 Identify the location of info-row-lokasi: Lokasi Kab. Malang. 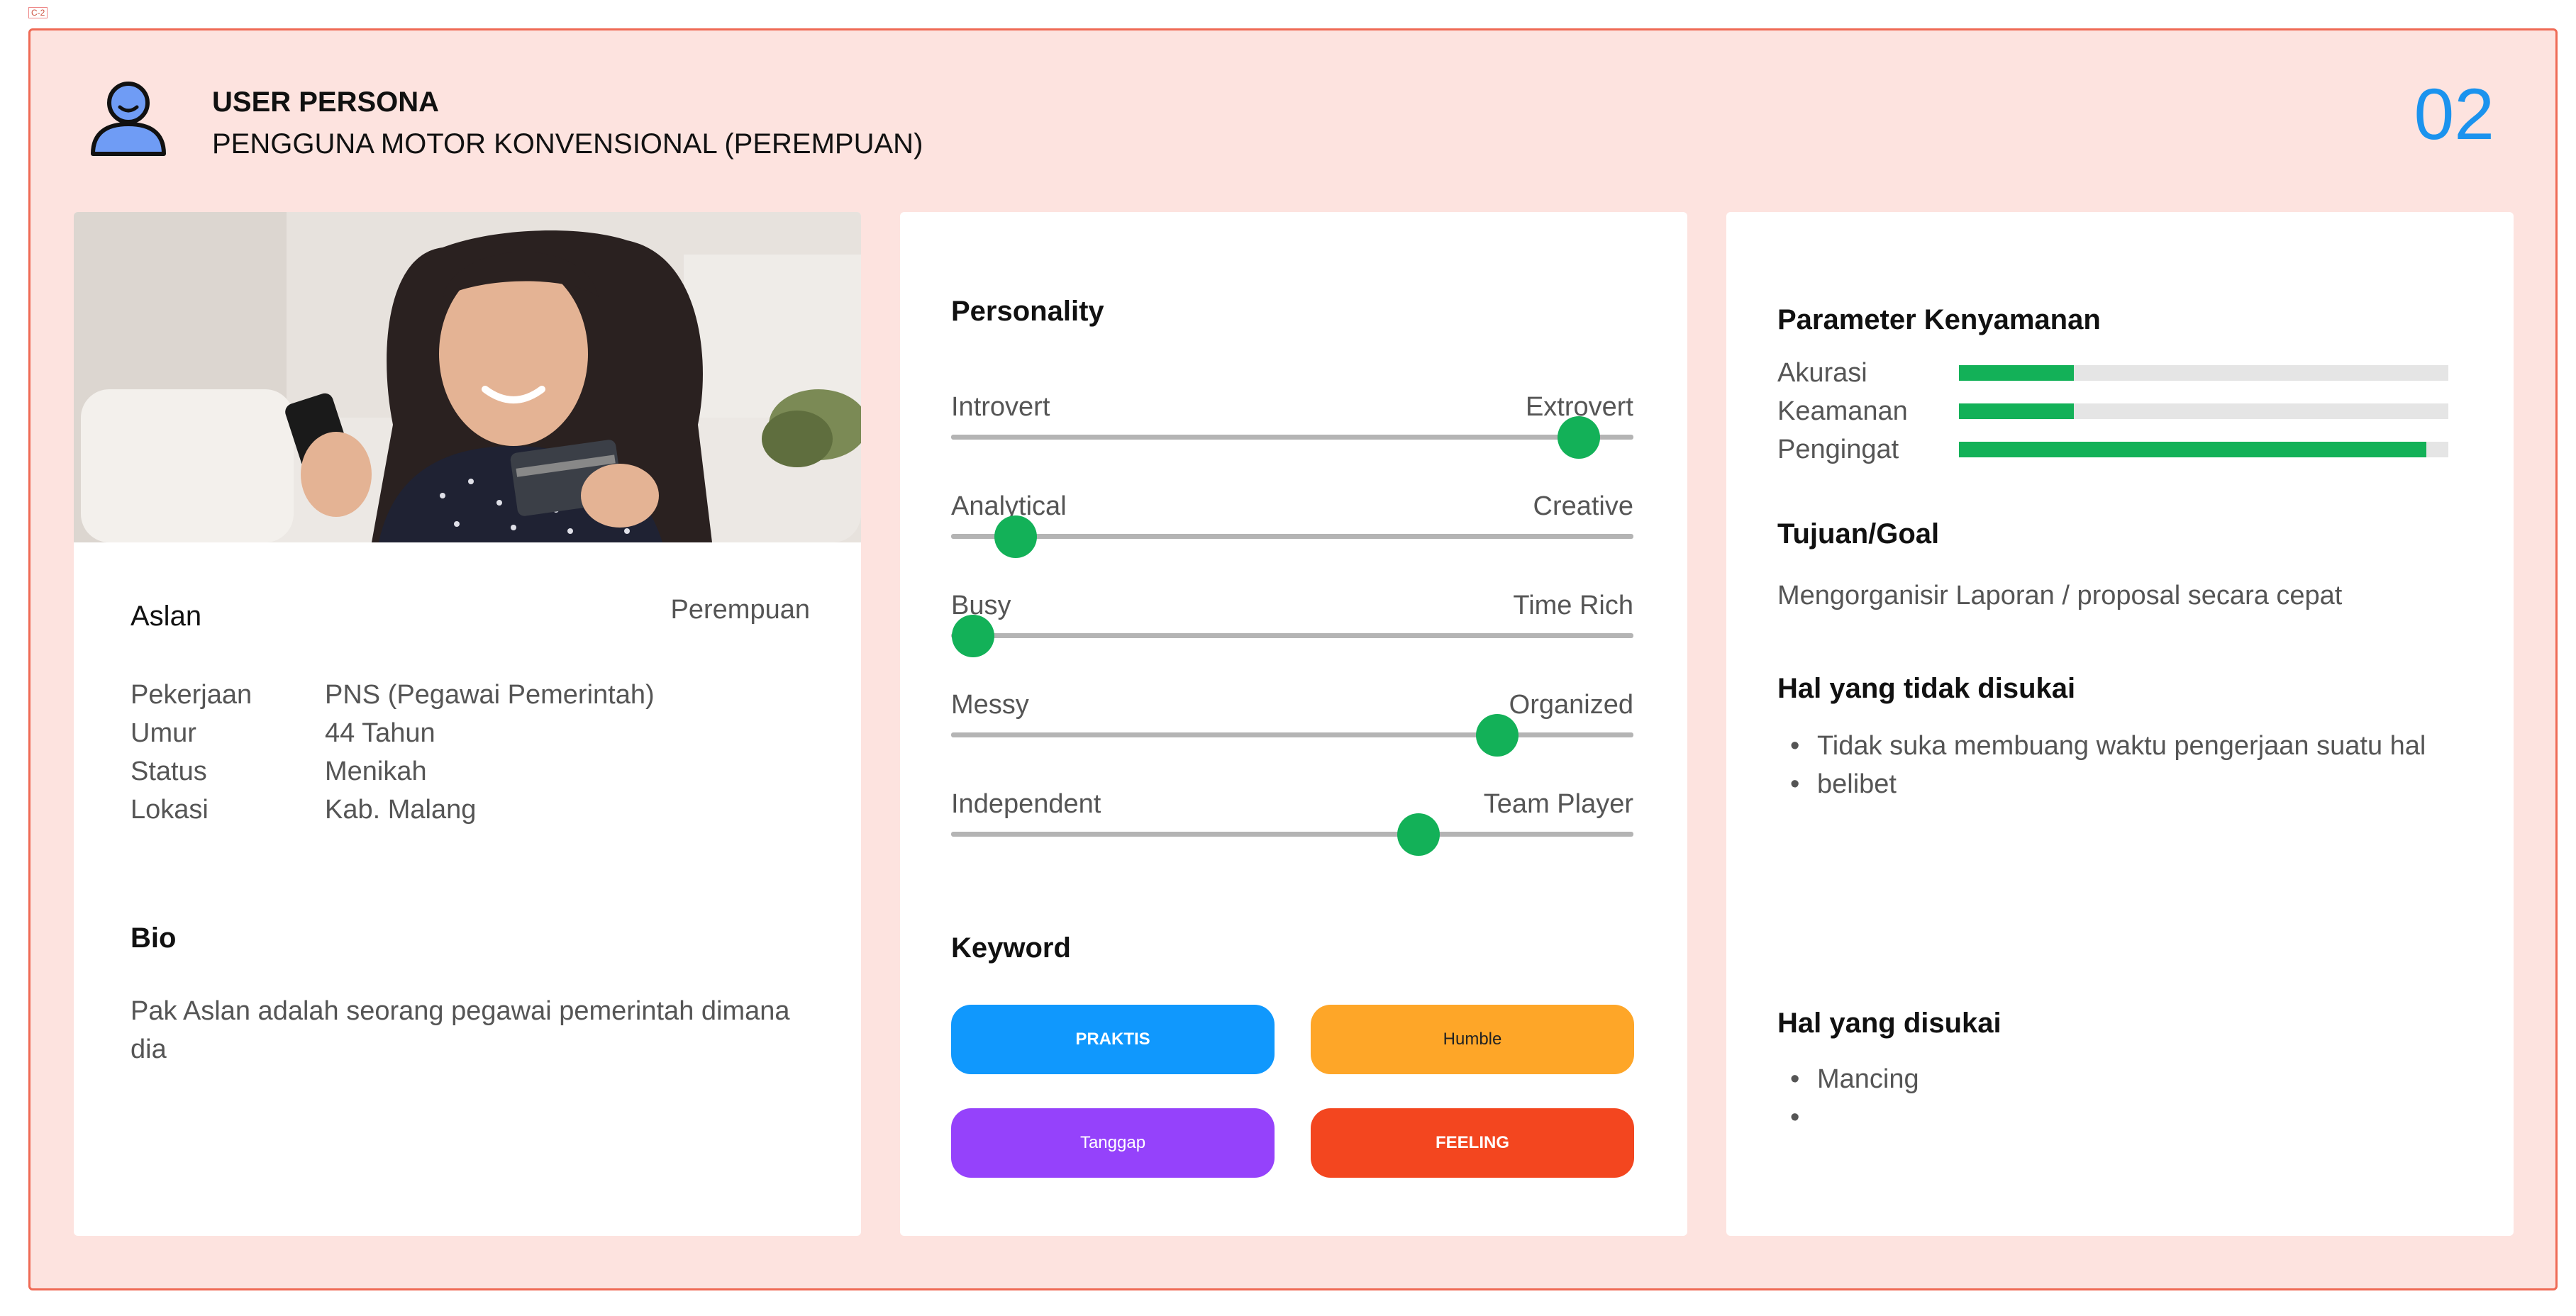
(393, 810).